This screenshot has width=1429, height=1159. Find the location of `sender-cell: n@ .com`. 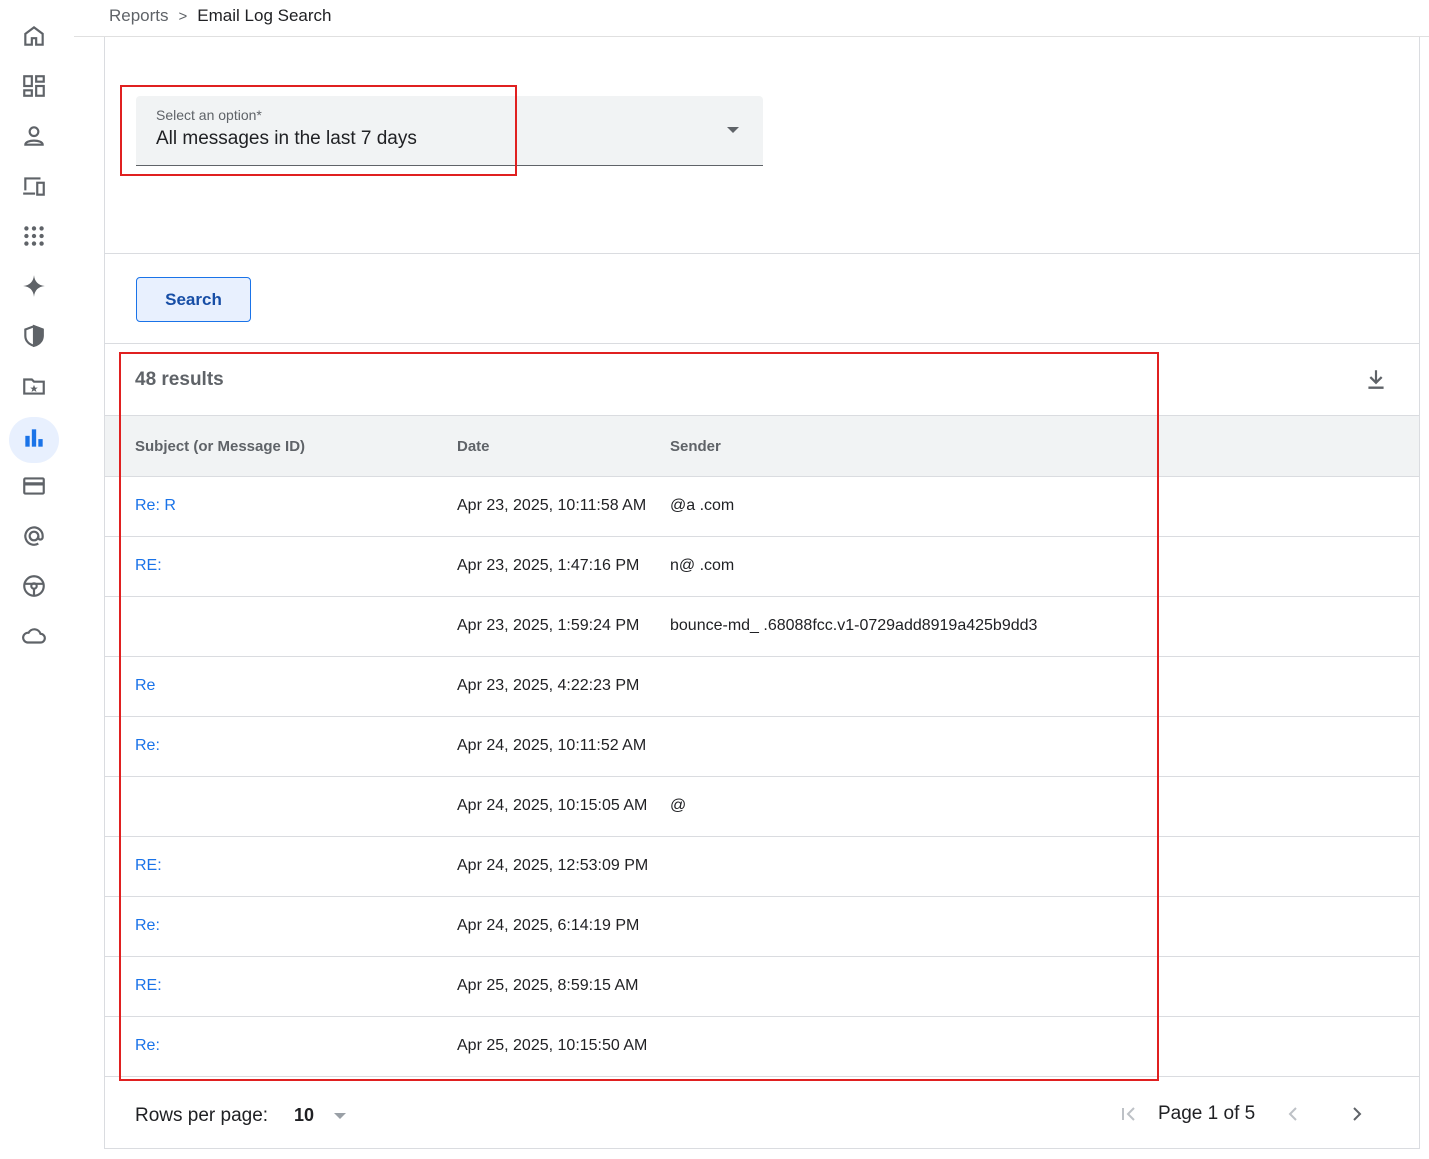

sender-cell: n@ .com is located at coordinates (702, 565).